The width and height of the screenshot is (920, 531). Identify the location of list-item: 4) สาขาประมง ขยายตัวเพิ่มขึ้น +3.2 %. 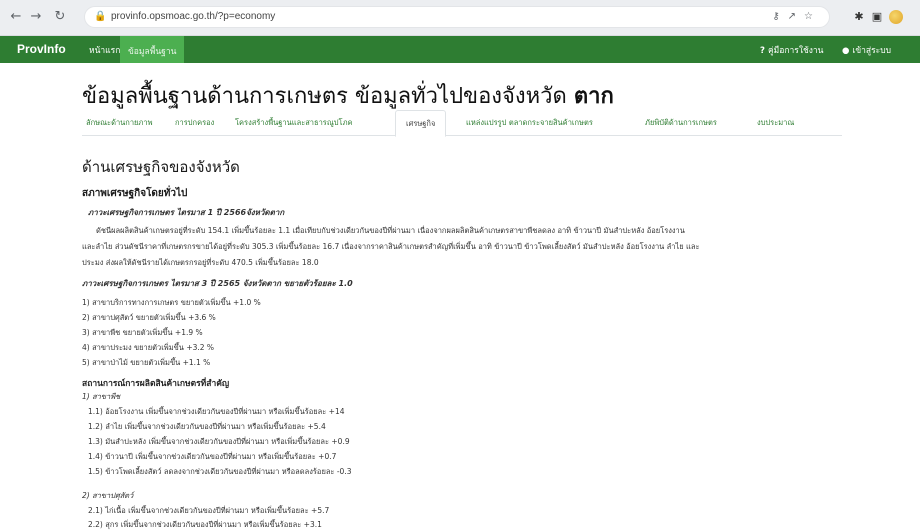
(148, 347).